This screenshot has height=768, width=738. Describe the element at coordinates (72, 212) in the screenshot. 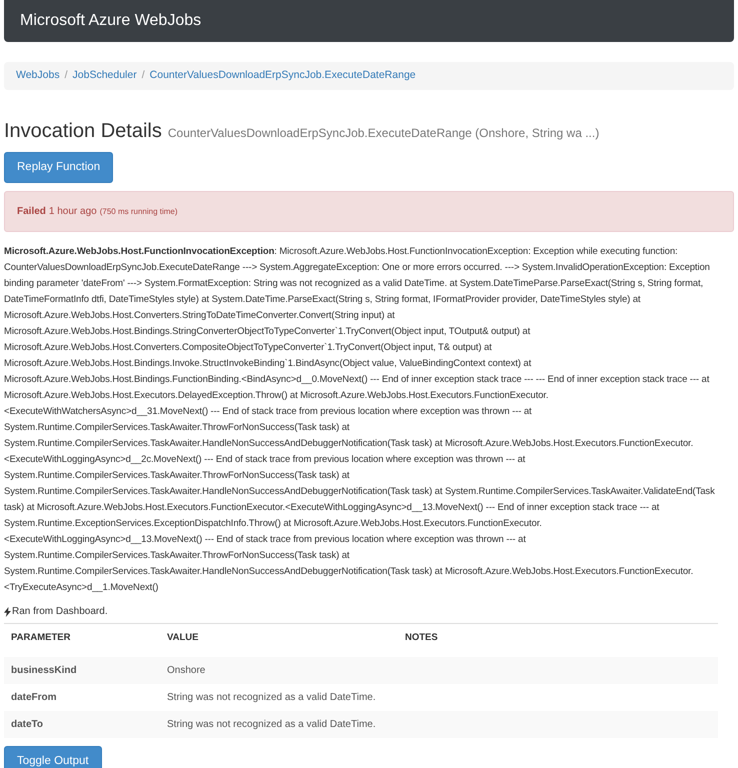

I see `status-time: 1 hour ago` at that location.